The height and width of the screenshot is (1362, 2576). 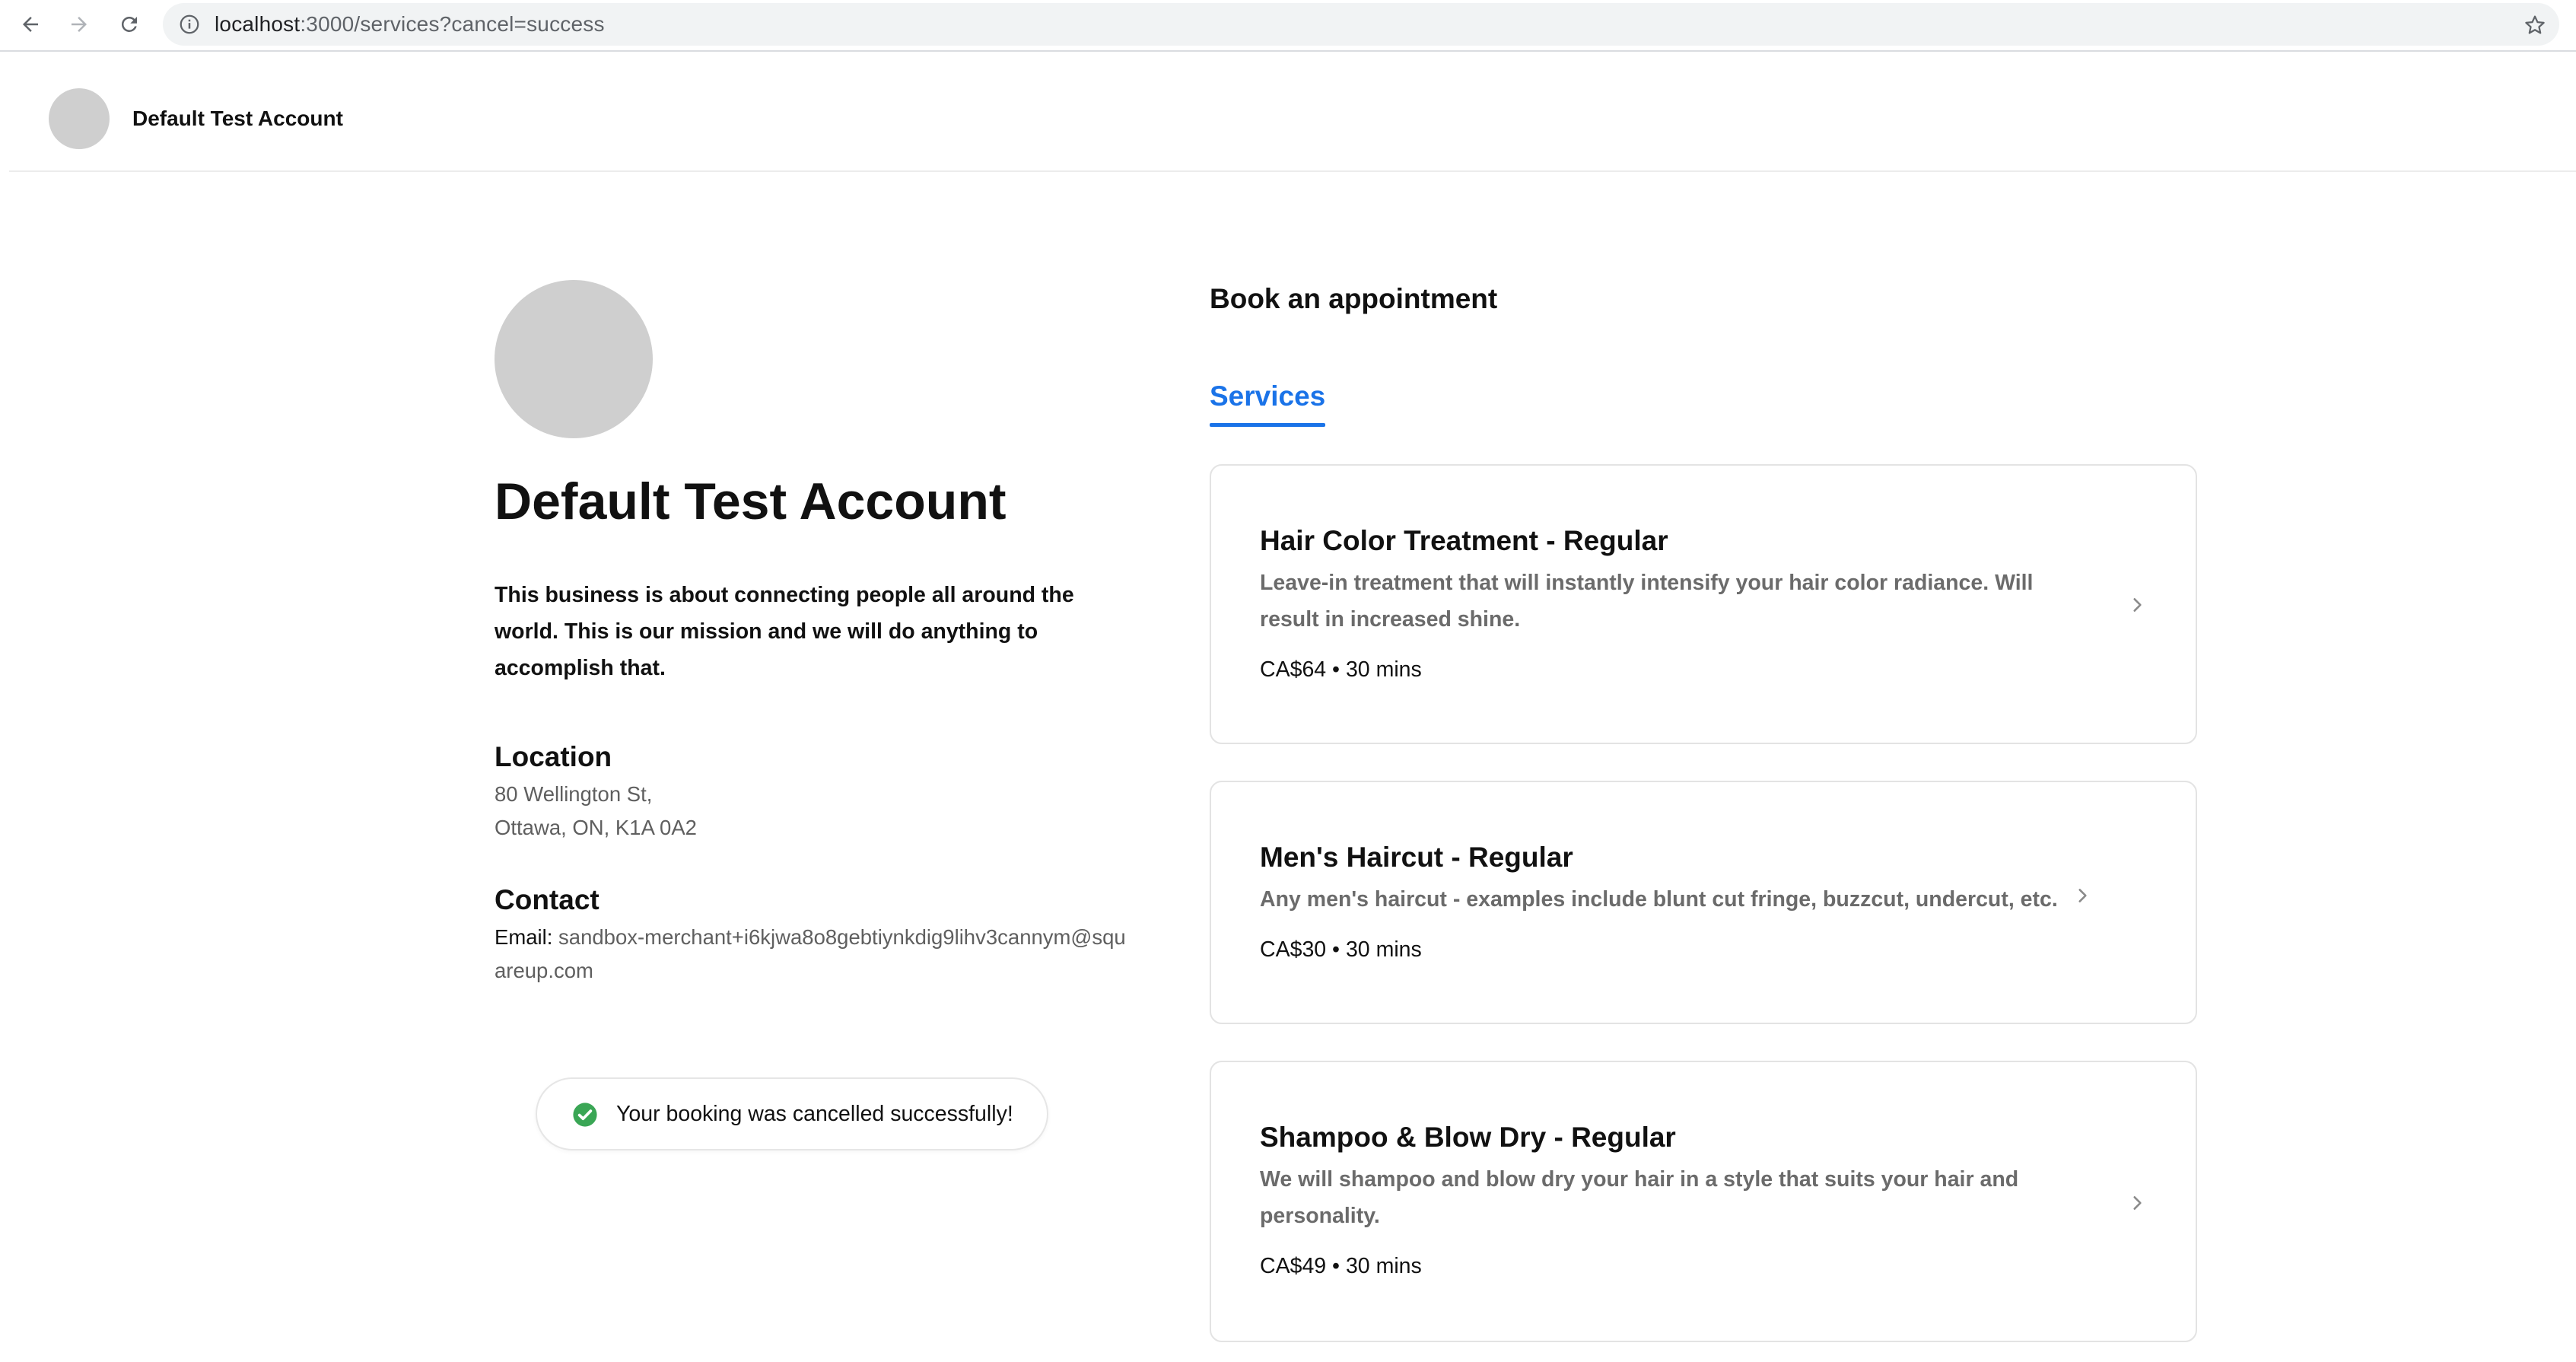 I want to click on location-heading: Location, so click(x=554, y=757).